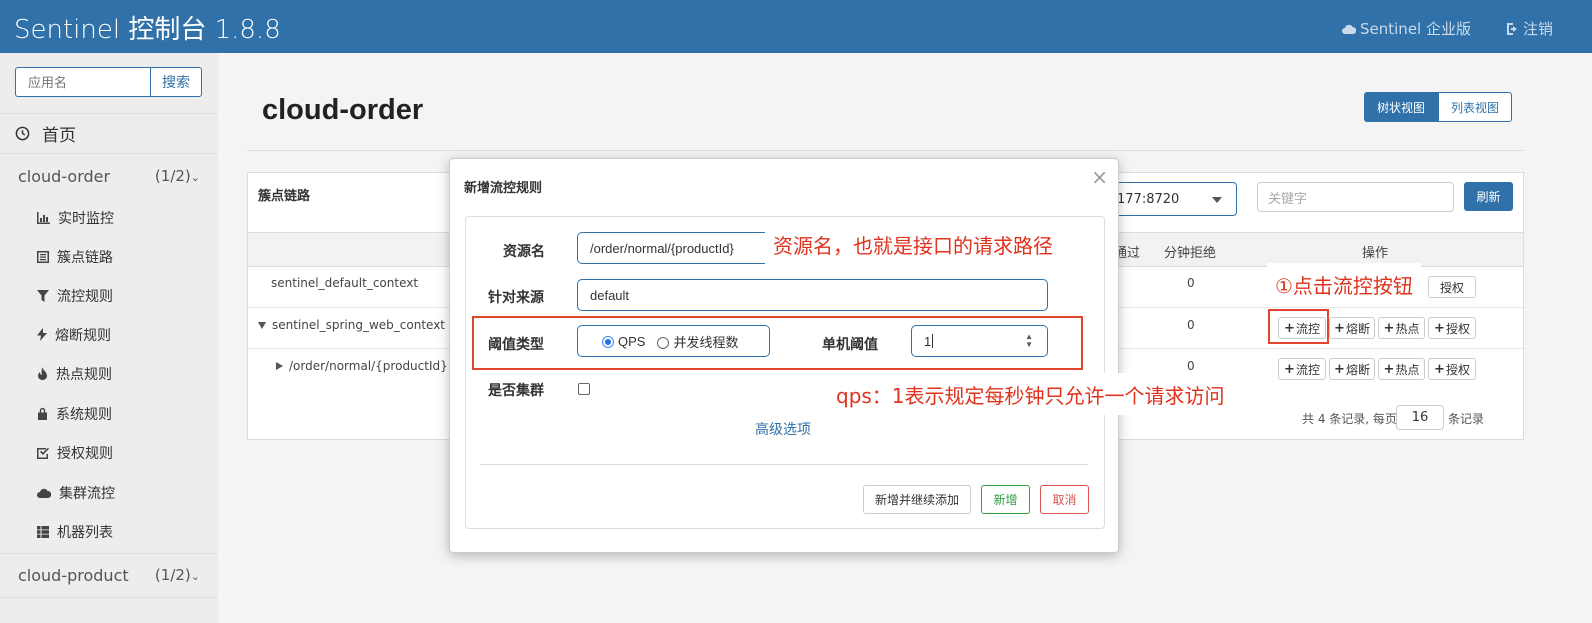 The height and width of the screenshot is (623, 1592). What do you see at coordinates (917, 499) in the screenshot?
I see `add-and-continue-button: 新增并继续添加` at bounding box center [917, 499].